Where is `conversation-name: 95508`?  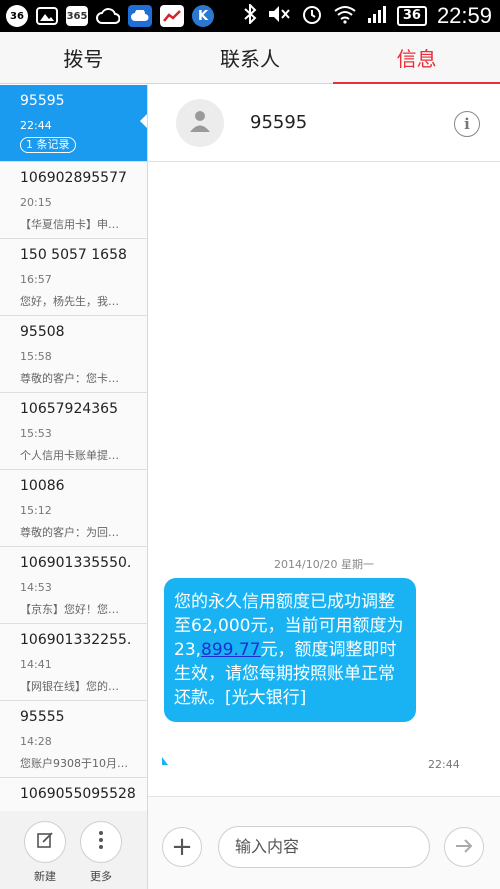 conversation-name: 95508 is located at coordinates (42, 332).